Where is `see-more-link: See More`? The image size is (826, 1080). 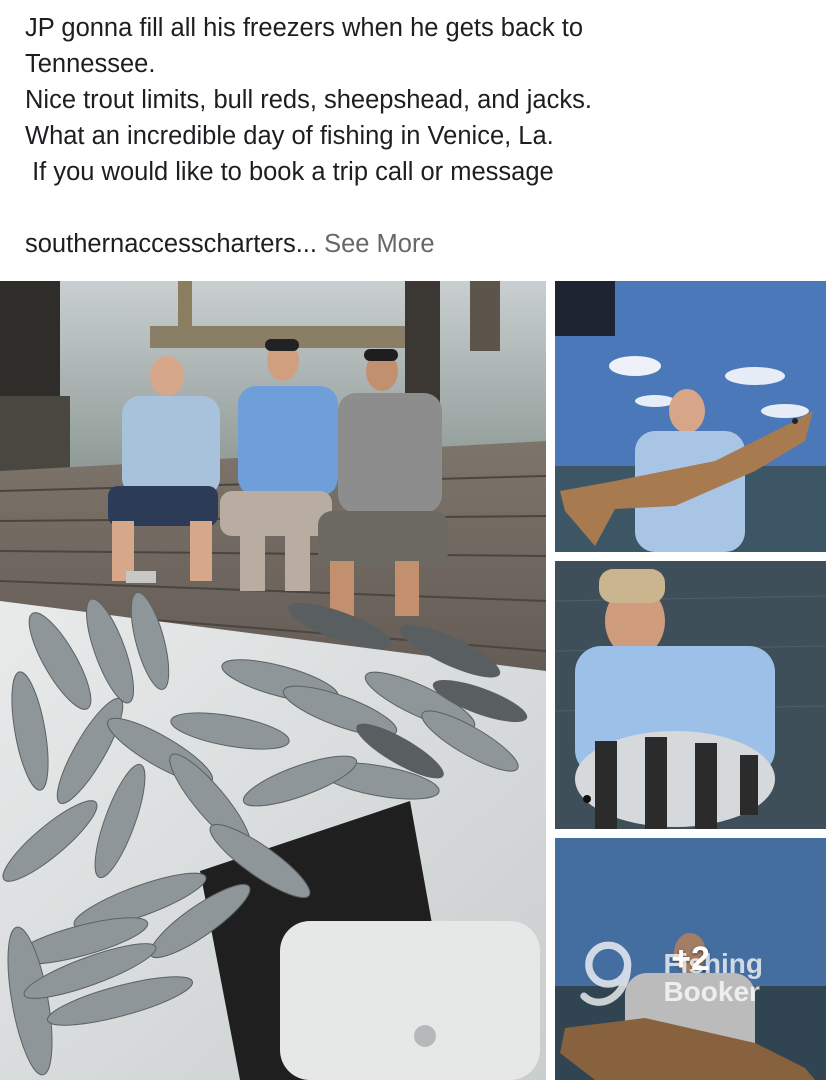 see-more-link: See More is located at coordinates (379, 244).